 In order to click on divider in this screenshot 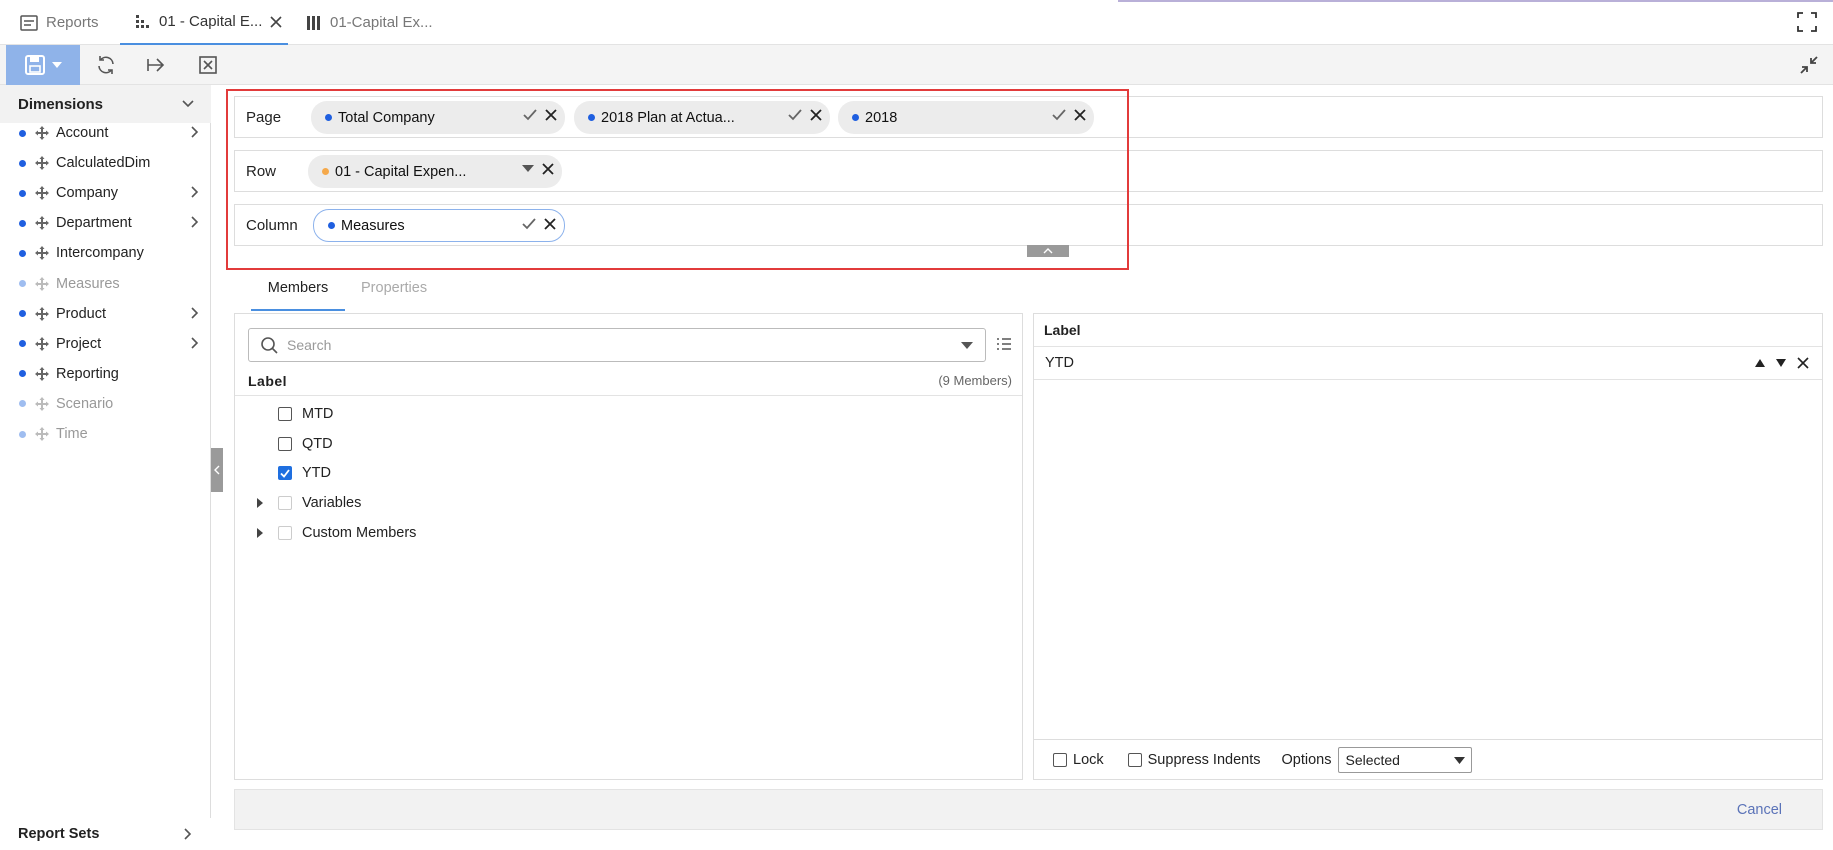, I will do `click(628, 395)`.